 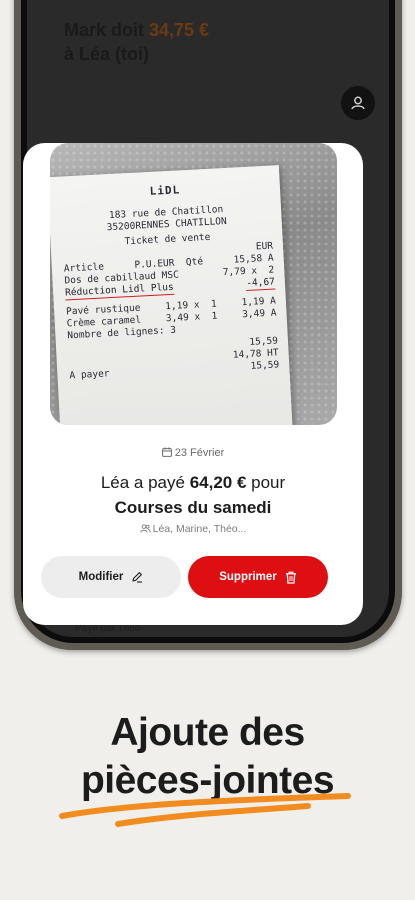 What do you see at coordinates (89, 375) in the screenshot?
I see `receipt-topay-label: A payer` at bounding box center [89, 375].